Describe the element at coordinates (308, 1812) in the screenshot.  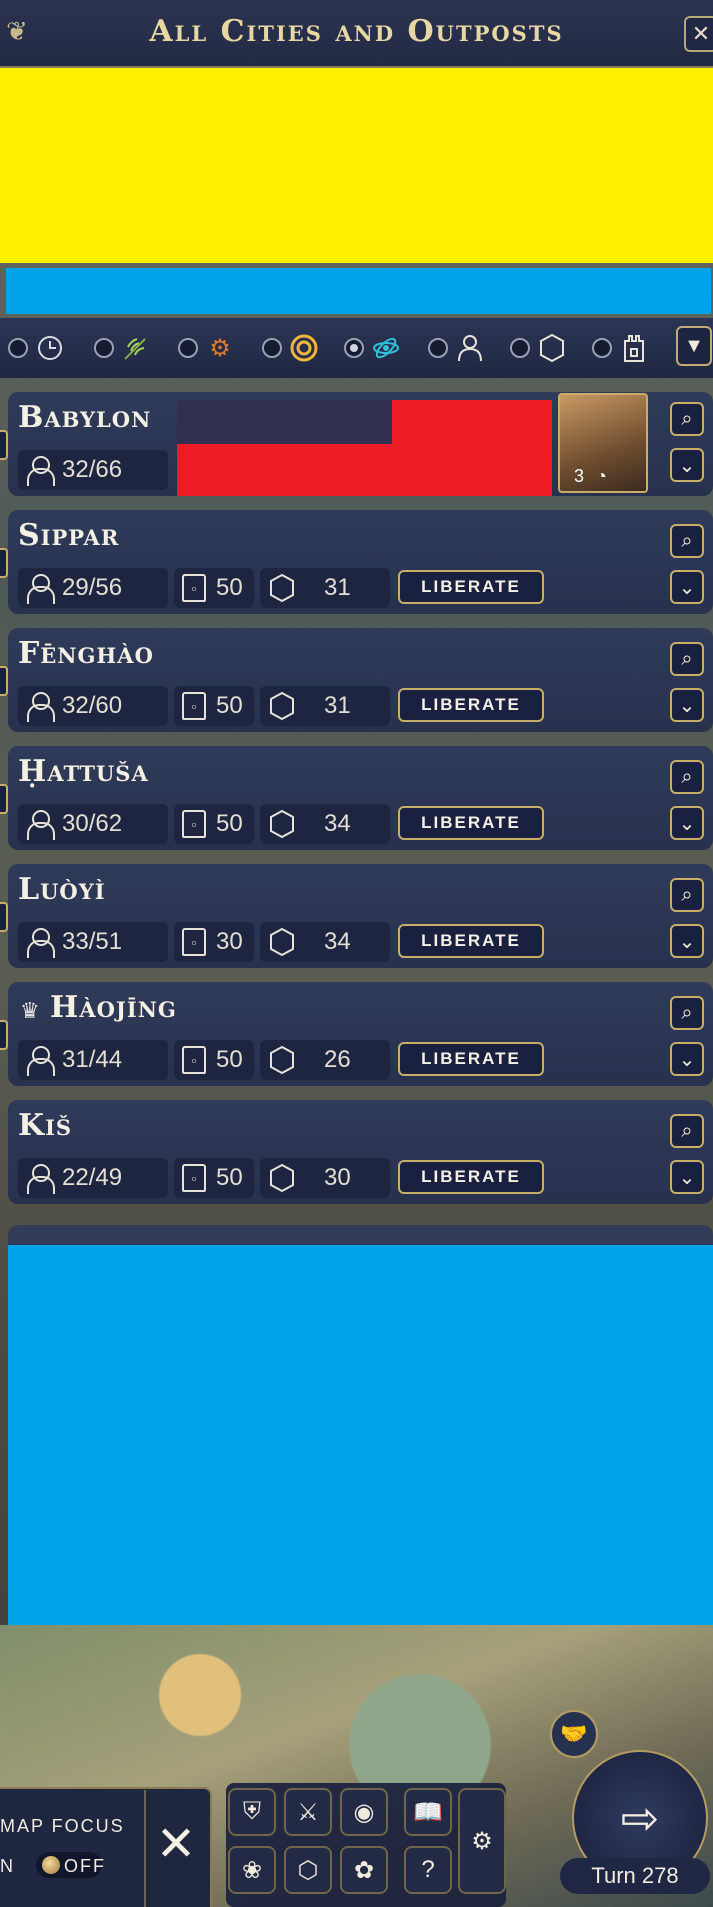
I see `sword-icon: ⚔` at that location.